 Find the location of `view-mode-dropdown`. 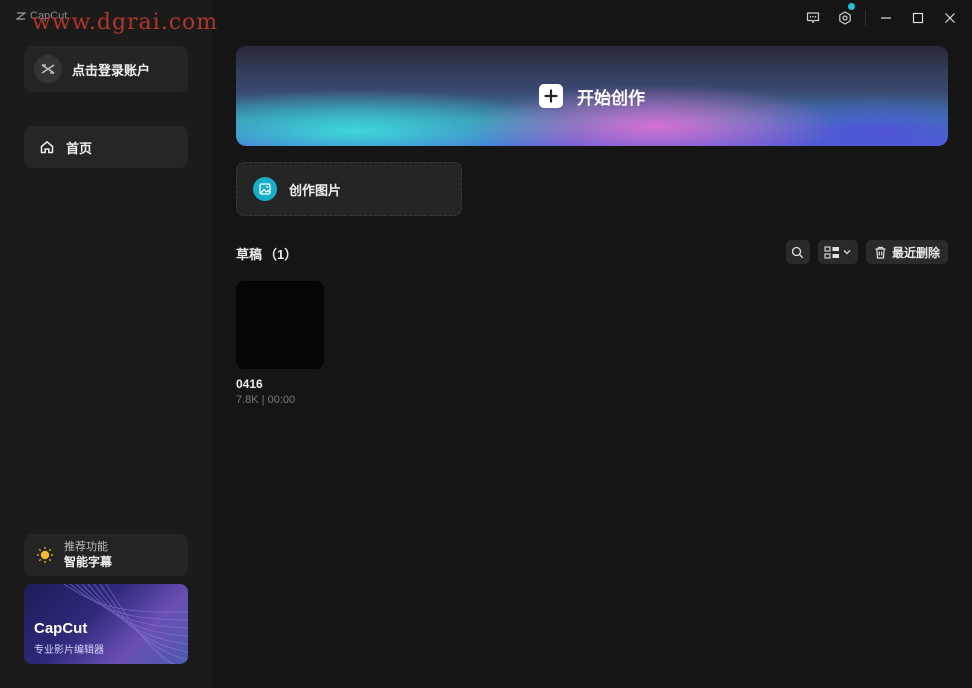

view-mode-dropdown is located at coordinates (837, 252).